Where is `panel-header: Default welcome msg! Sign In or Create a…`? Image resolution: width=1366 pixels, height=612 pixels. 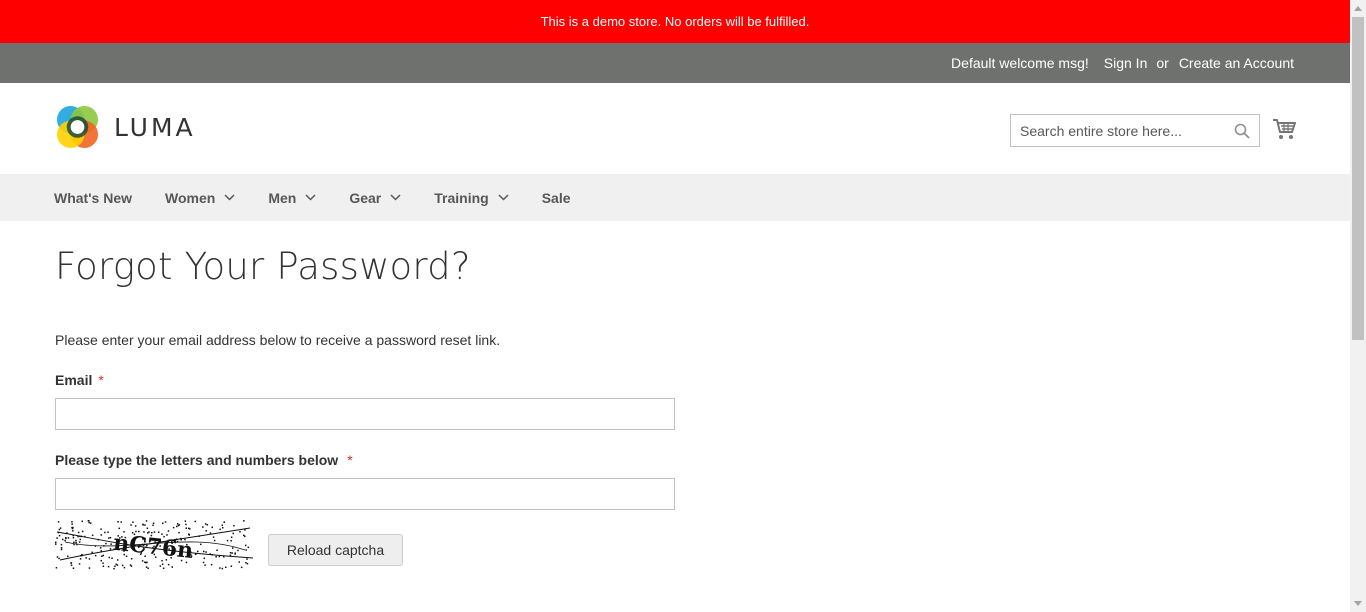
panel-header: Default welcome msg! Sign In or Create a… is located at coordinates (675, 63).